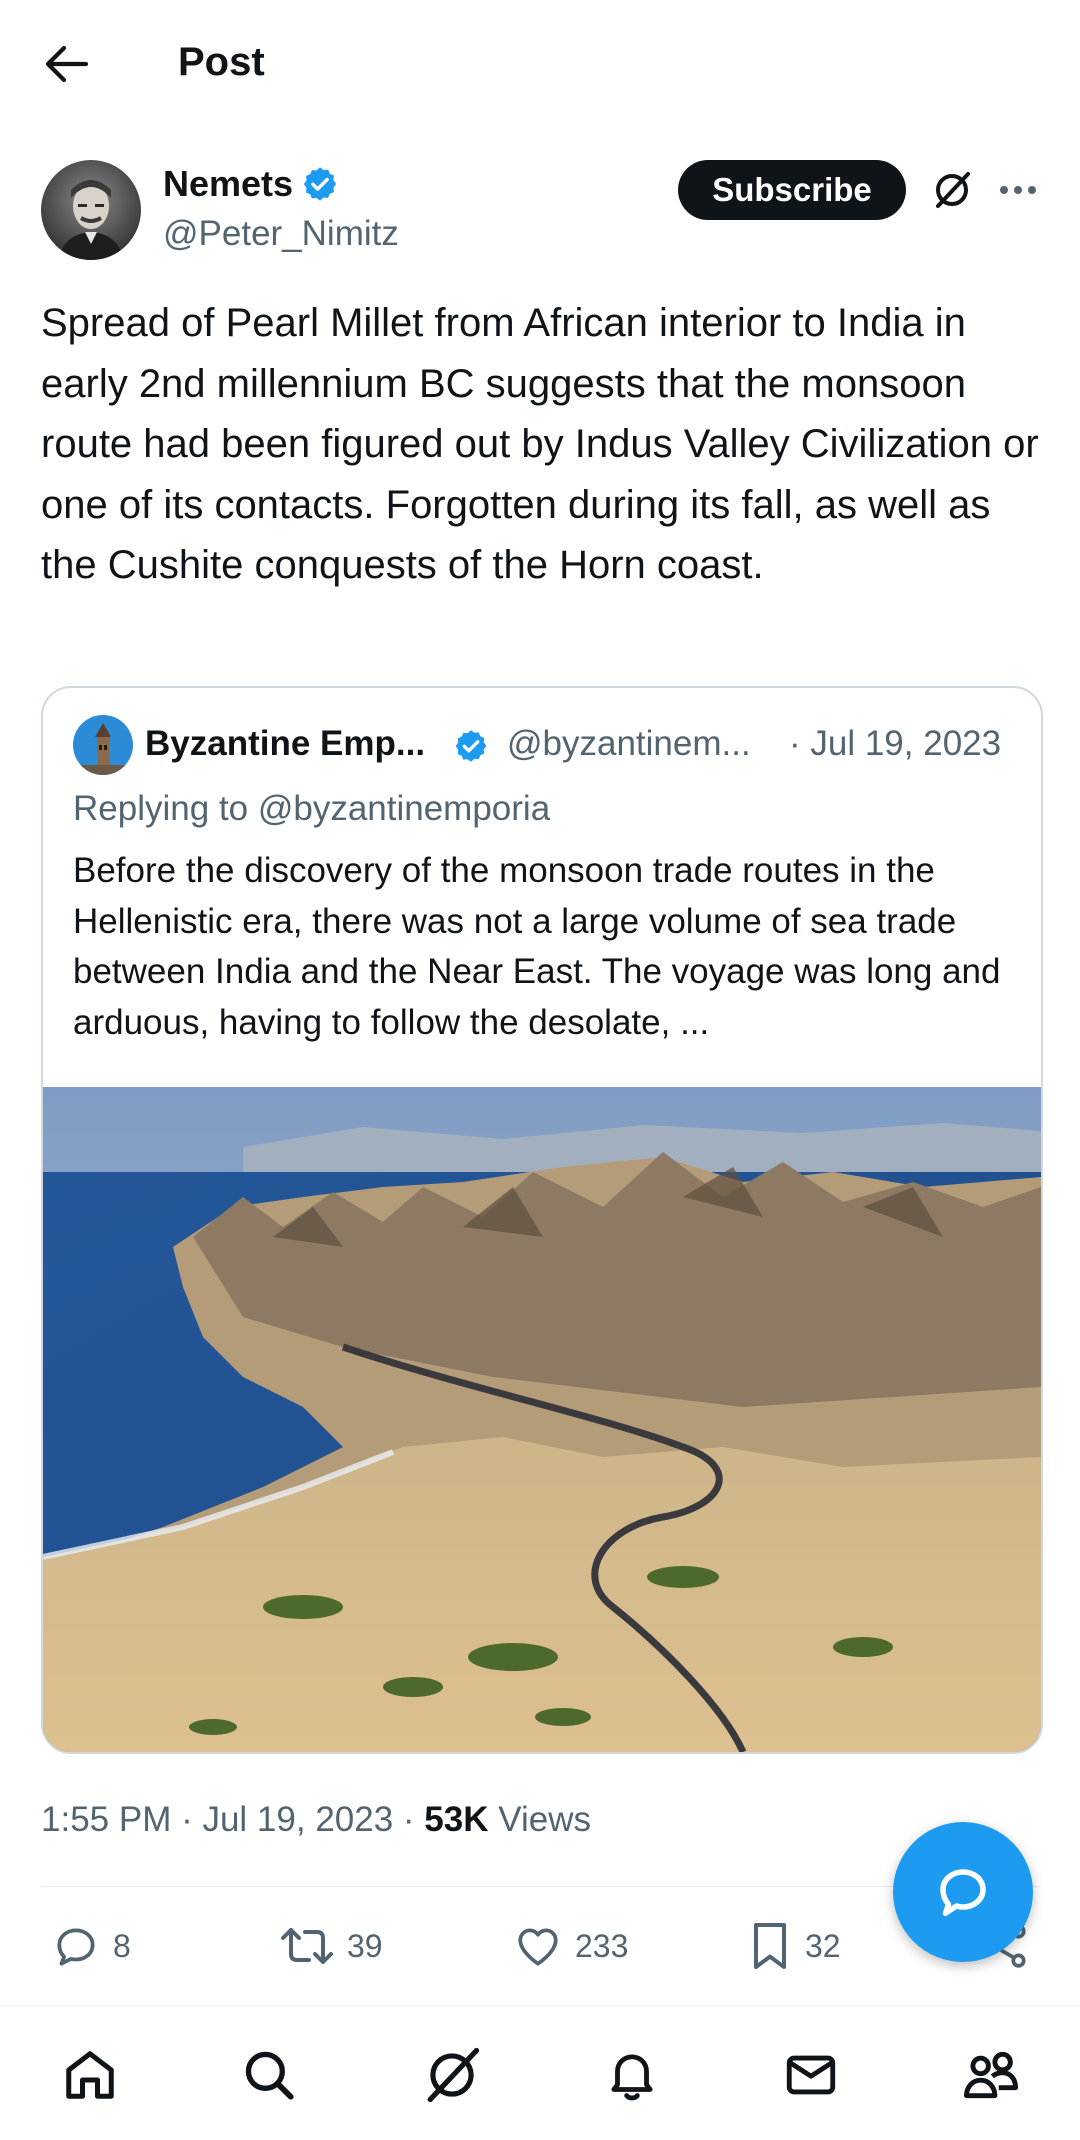 Image resolution: width=1080 pixels, height=2140 pixels. Describe the element at coordinates (298, 1819) in the screenshot. I see `post-date: Jul 19, 2023` at that location.